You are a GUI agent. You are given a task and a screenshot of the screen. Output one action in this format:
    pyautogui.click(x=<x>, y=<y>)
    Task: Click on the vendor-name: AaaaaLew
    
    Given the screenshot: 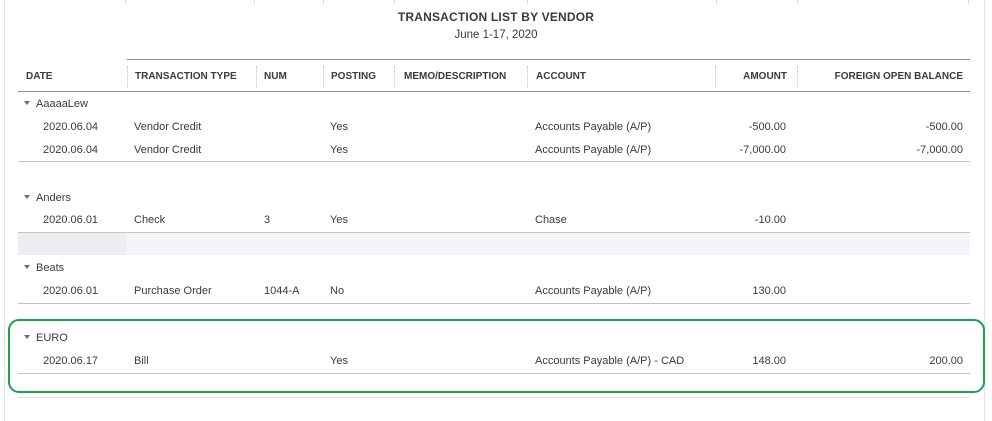 What is the action you would take?
    pyautogui.click(x=62, y=104)
    